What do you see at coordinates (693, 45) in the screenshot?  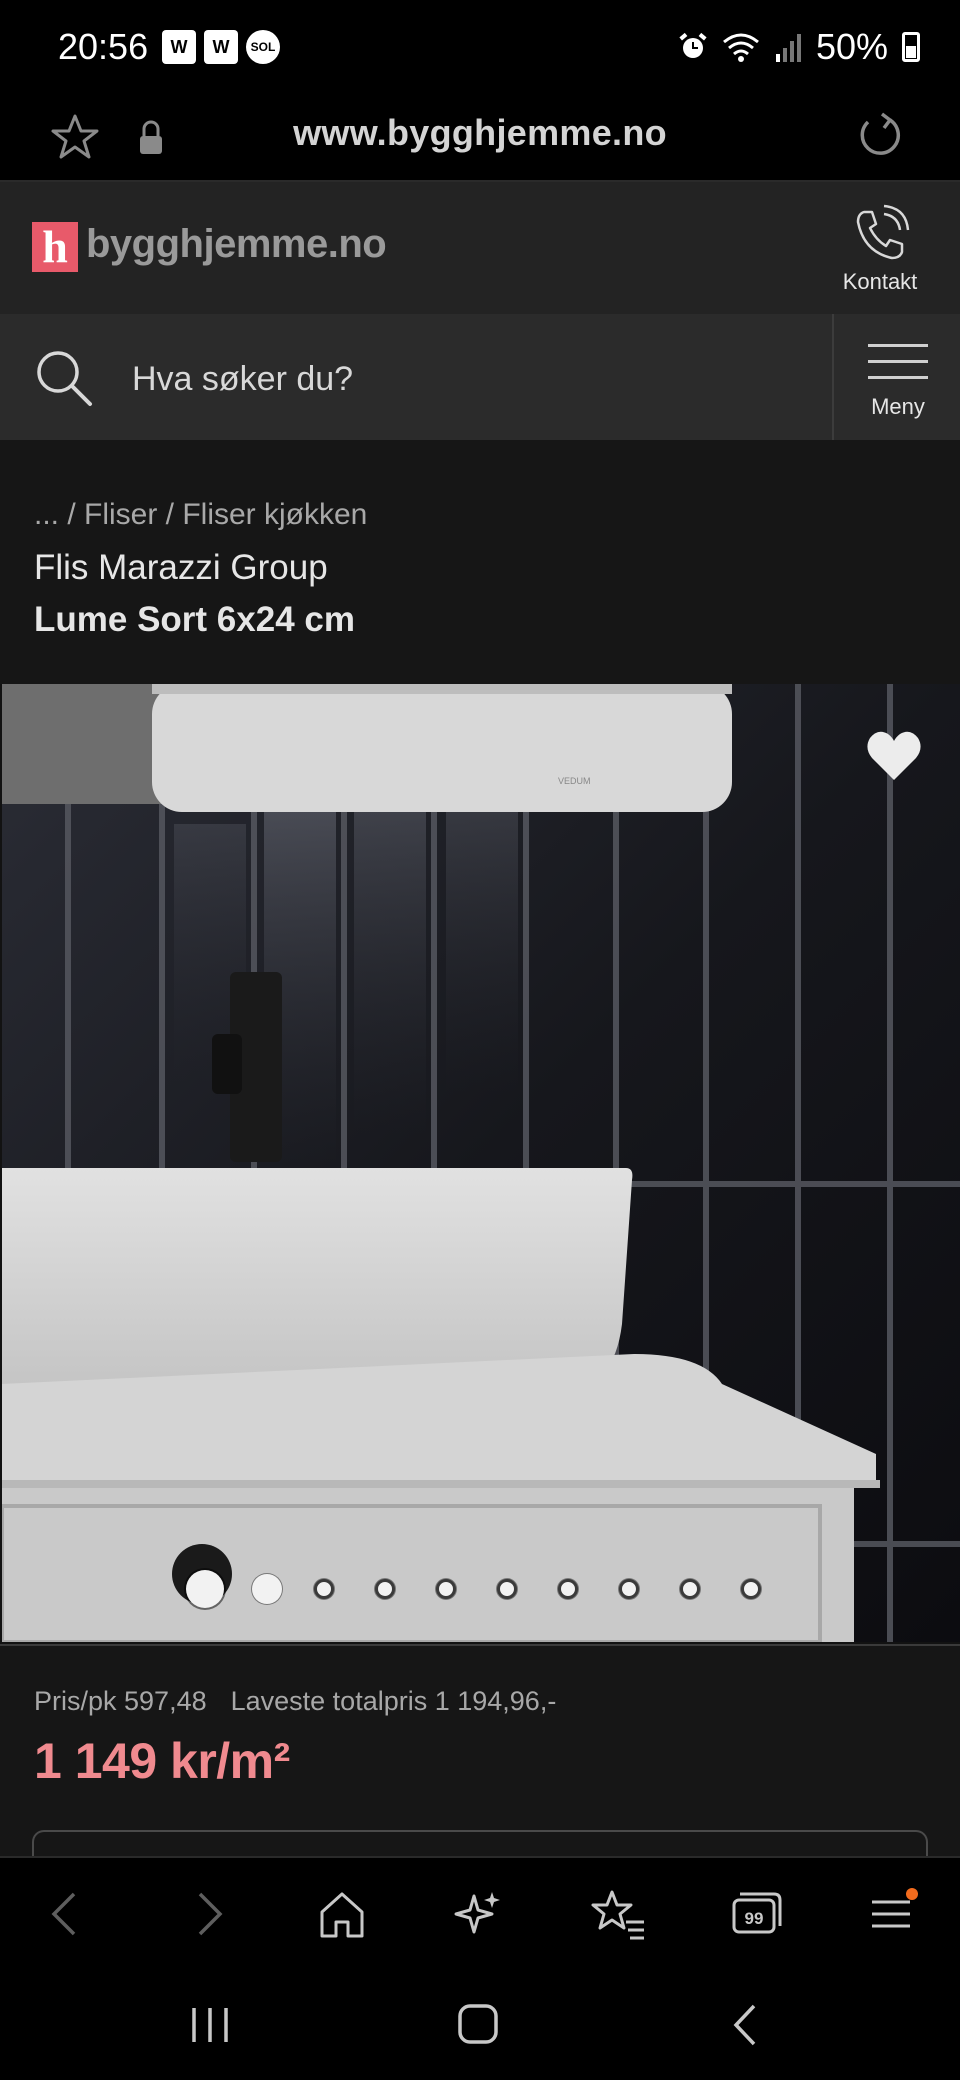 I see `alarm-icon` at bounding box center [693, 45].